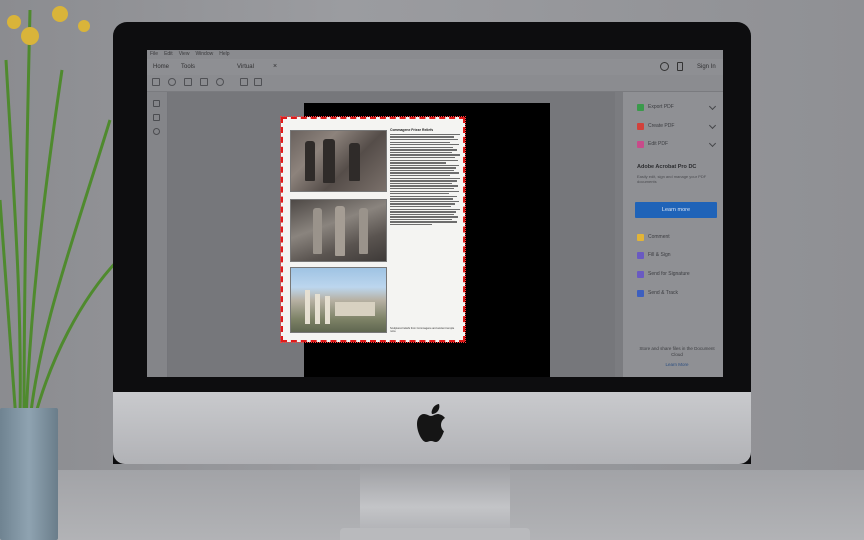  Describe the element at coordinates (168, 54) in the screenshot. I see `menu-edit: Edit` at that location.